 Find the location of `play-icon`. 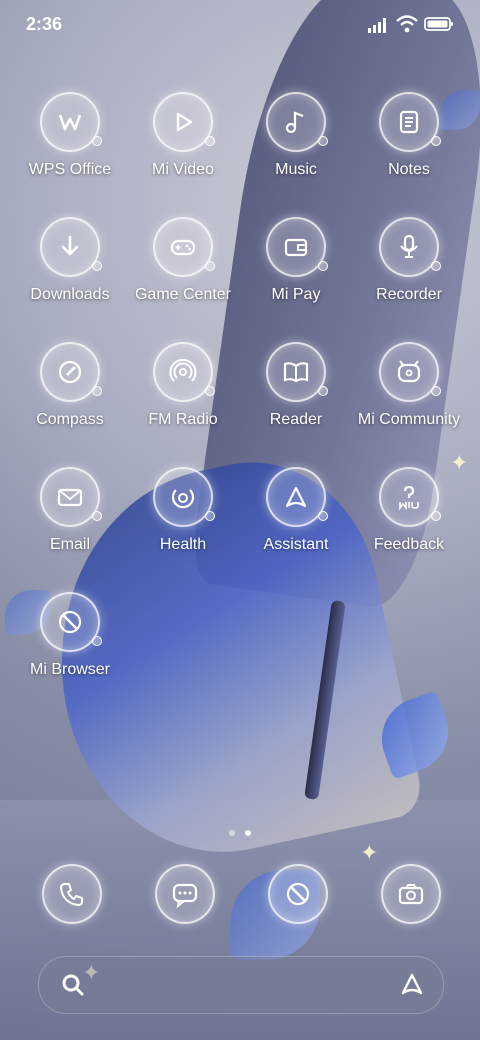

play-icon is located at coordinates (184, 122).